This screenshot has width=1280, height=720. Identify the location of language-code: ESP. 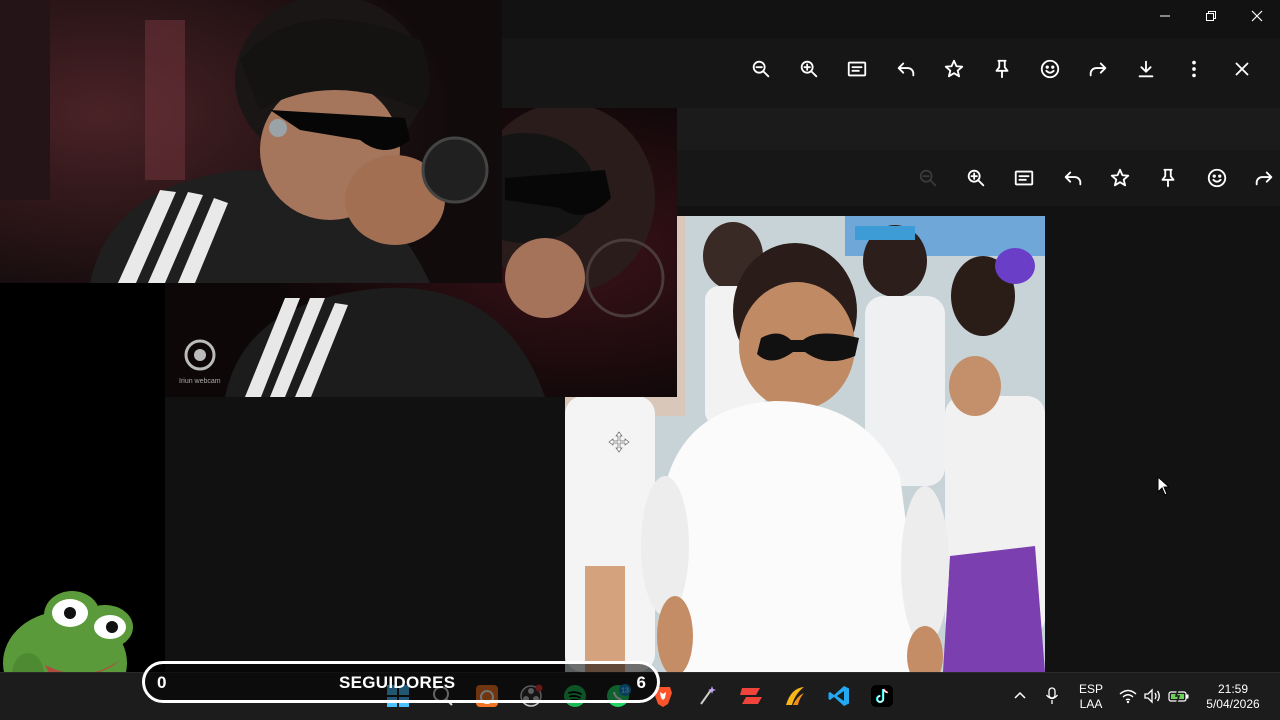
(1090, 689).